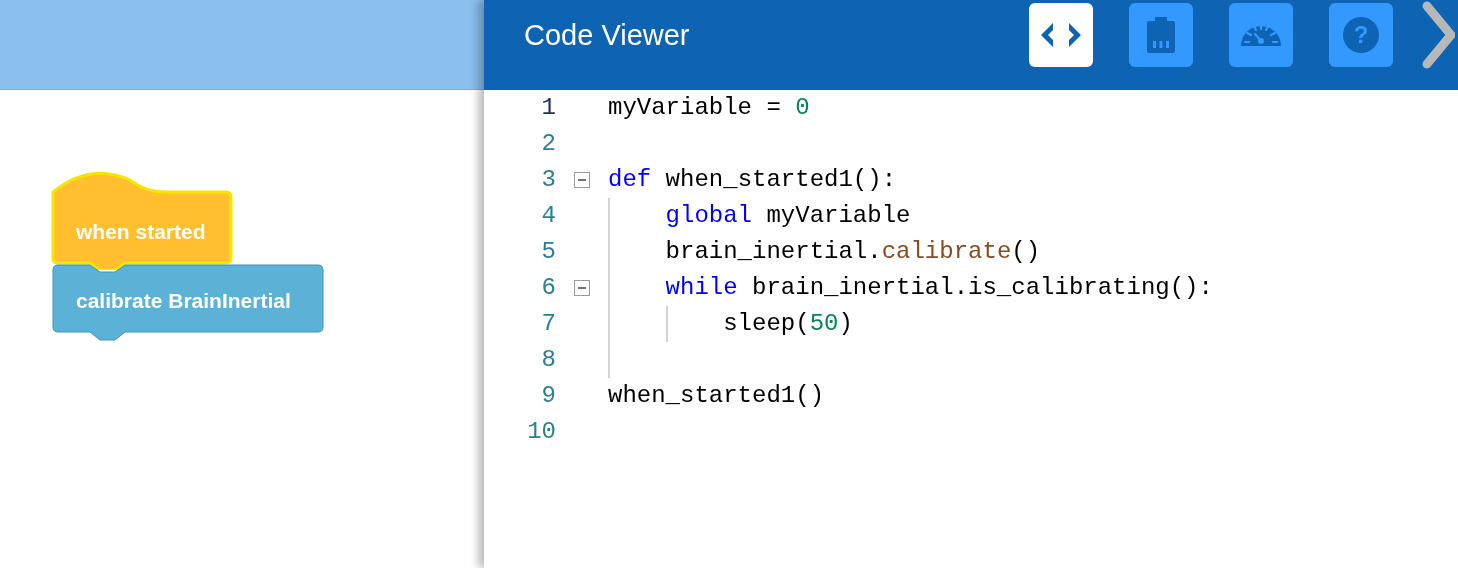 The width and height of the screenshot is (1458, 568). I want to click on line-number: 1, so click(548, 108).